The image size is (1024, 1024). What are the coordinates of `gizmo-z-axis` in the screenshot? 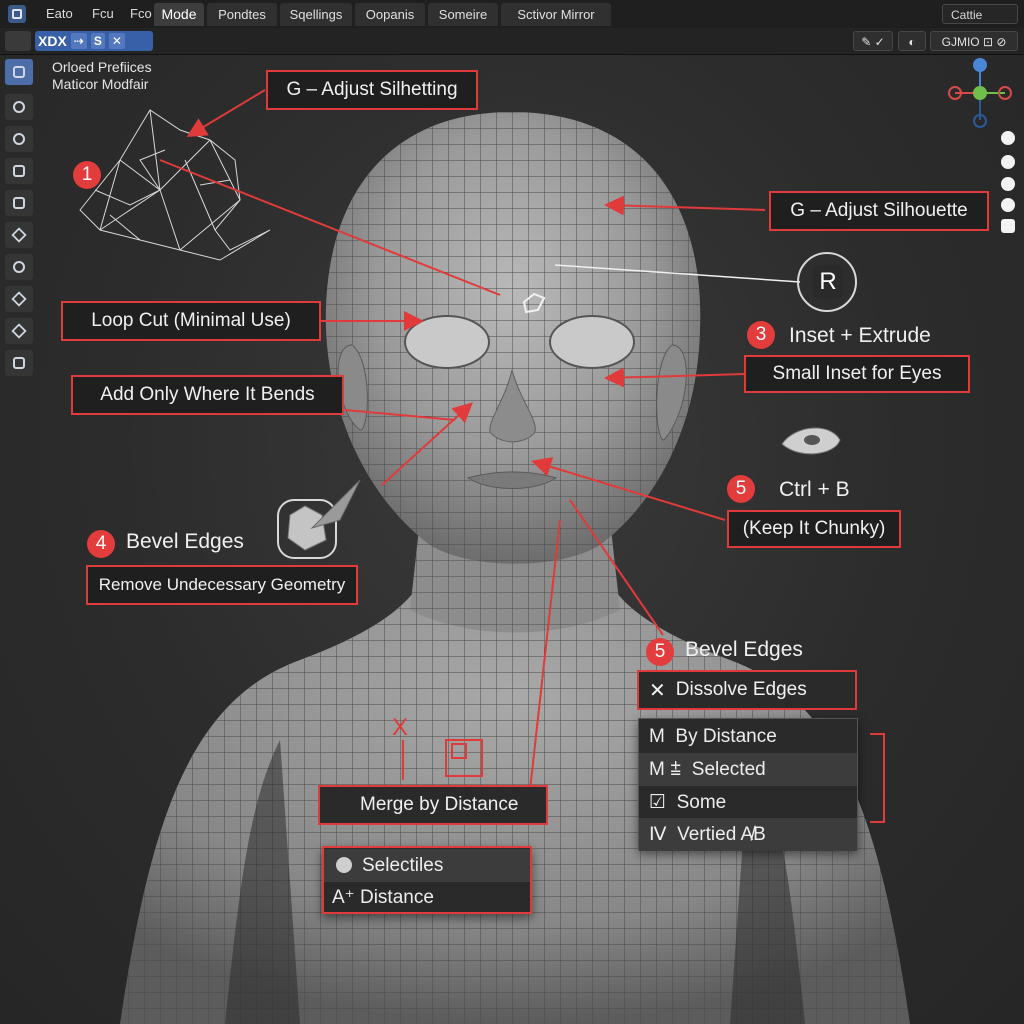 It's located at (980, 65).